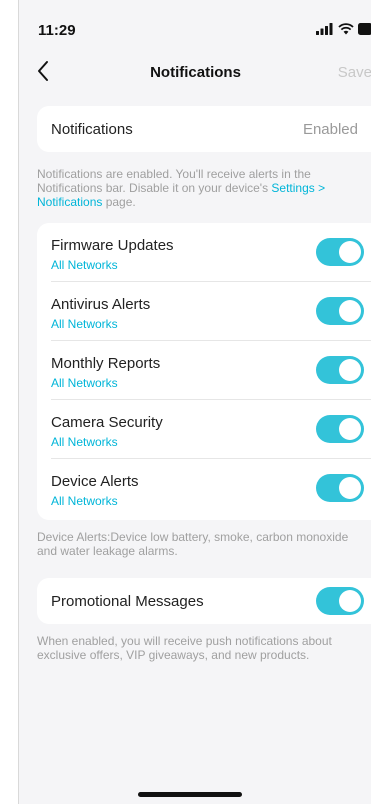  What do you see at coordinates (204, 252) in the screenshot?
I see `list-item: Firmware Updates All Networks` at bounding box center [204, 252].